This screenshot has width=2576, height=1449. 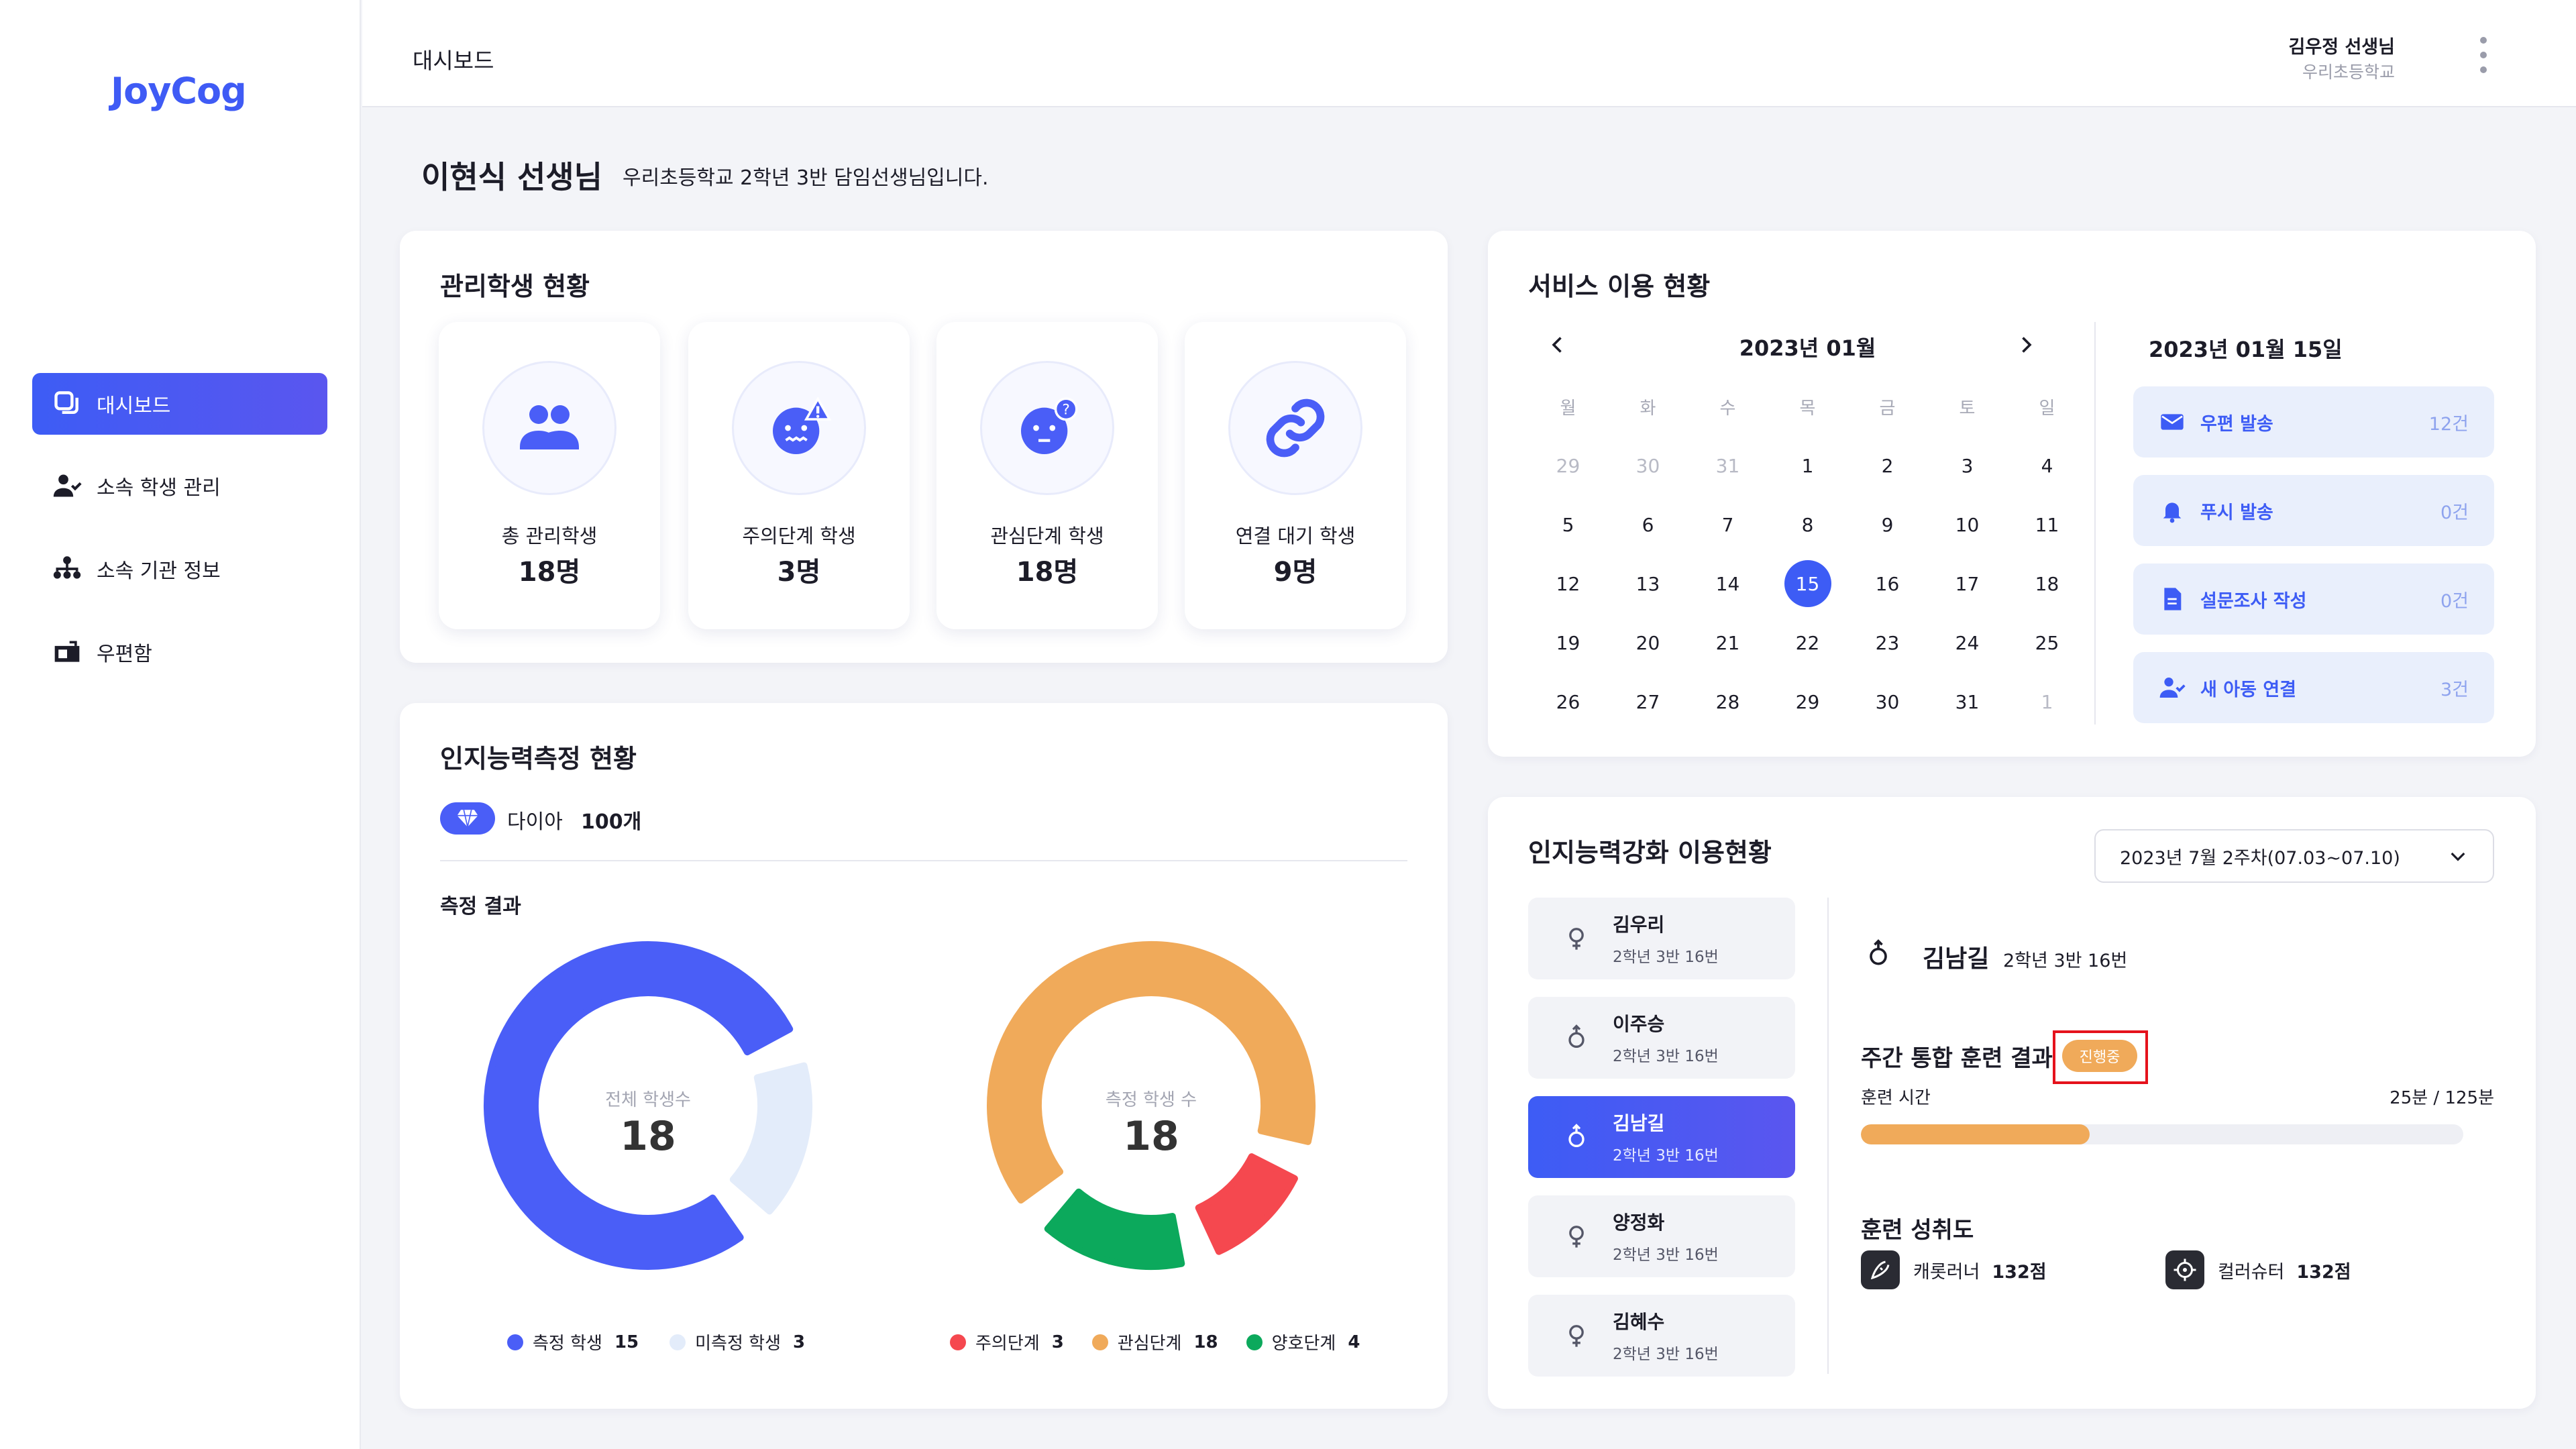 I want to click on service-items: 우편 발송 12건 푸시 발송 0건 설문조사 작성 0건 새 아동 연결 3건, so click(x=2313, y=554).